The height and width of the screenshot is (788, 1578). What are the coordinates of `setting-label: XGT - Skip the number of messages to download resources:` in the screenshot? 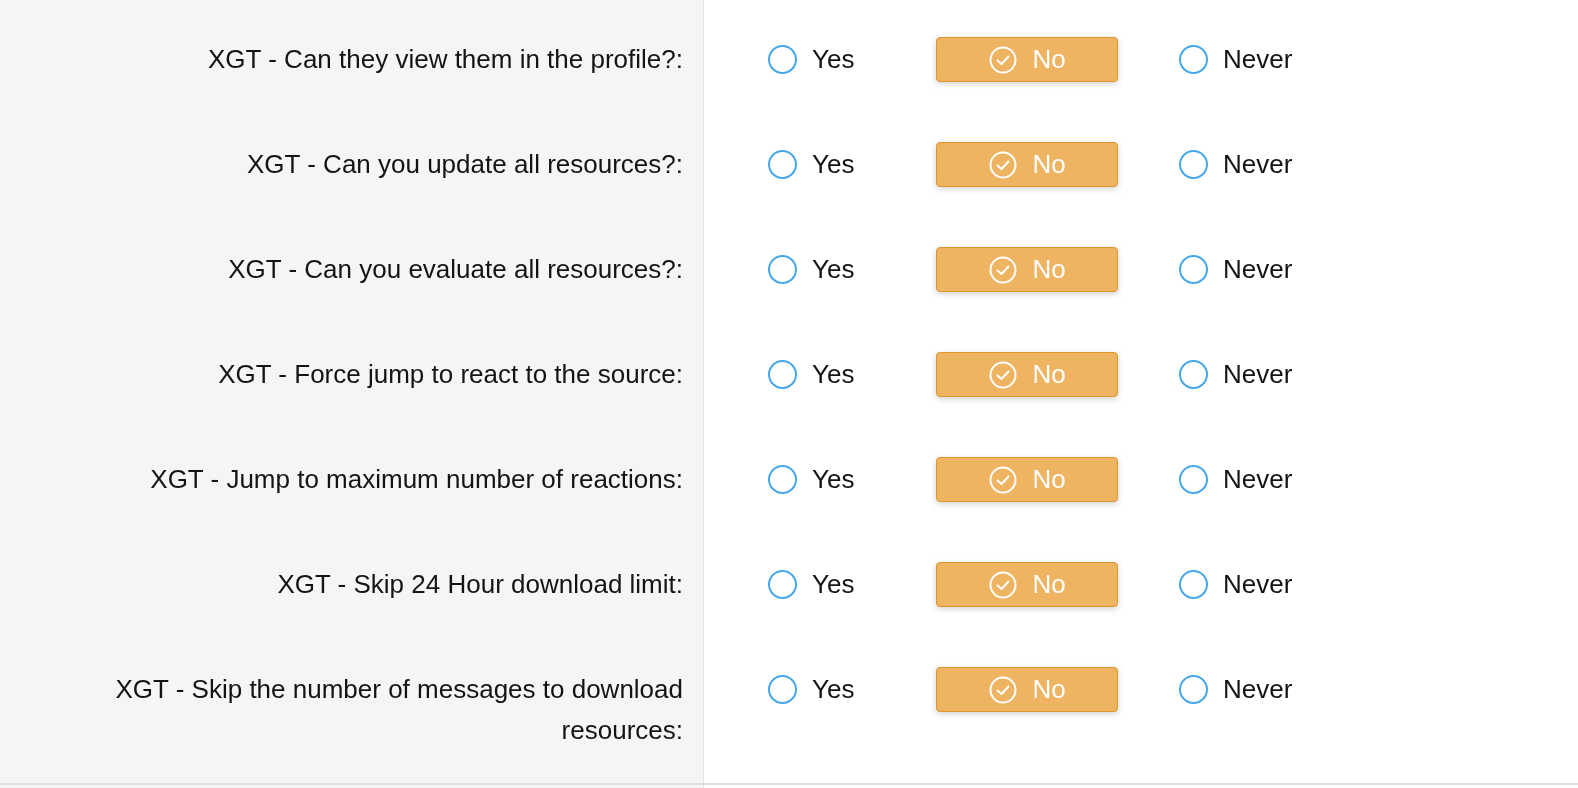 It's located at (399, 709).